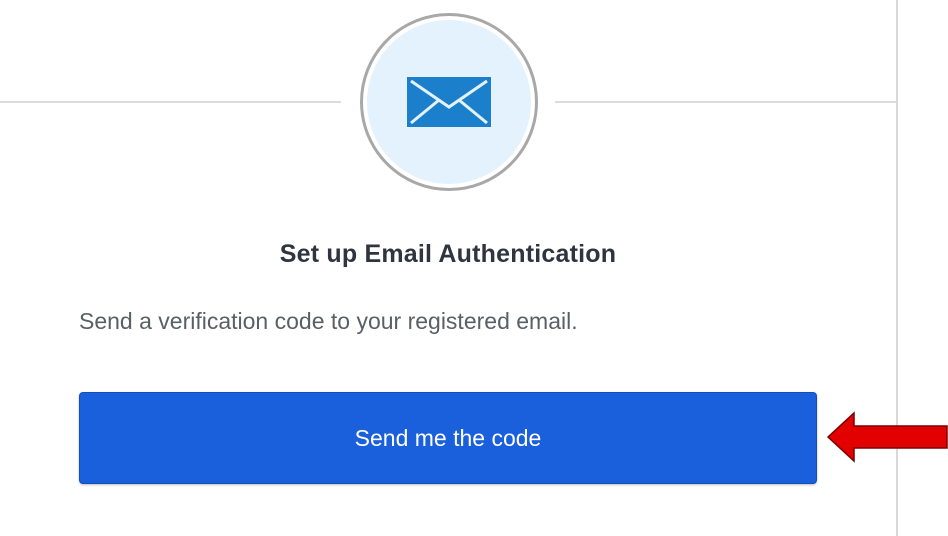  I want to click on factor-badge-inner, so click(449, 102).